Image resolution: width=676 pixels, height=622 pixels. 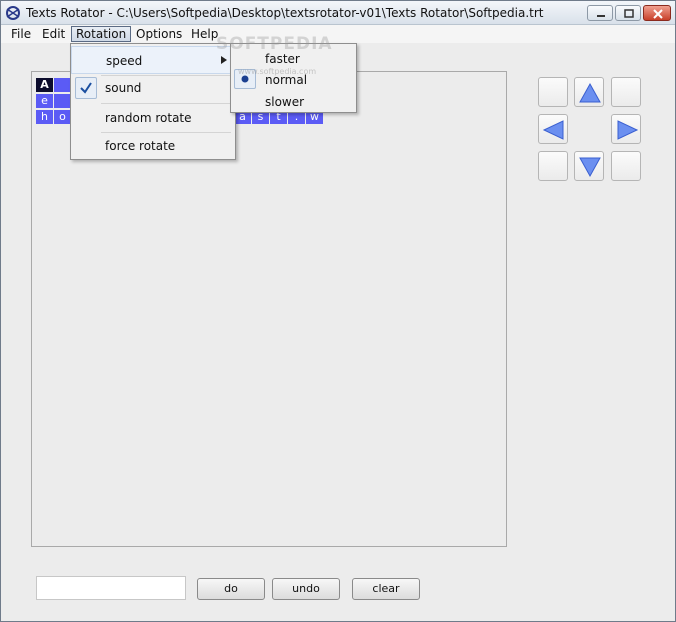 I want to click on rotate-down-button, so click(x=589, y=166).